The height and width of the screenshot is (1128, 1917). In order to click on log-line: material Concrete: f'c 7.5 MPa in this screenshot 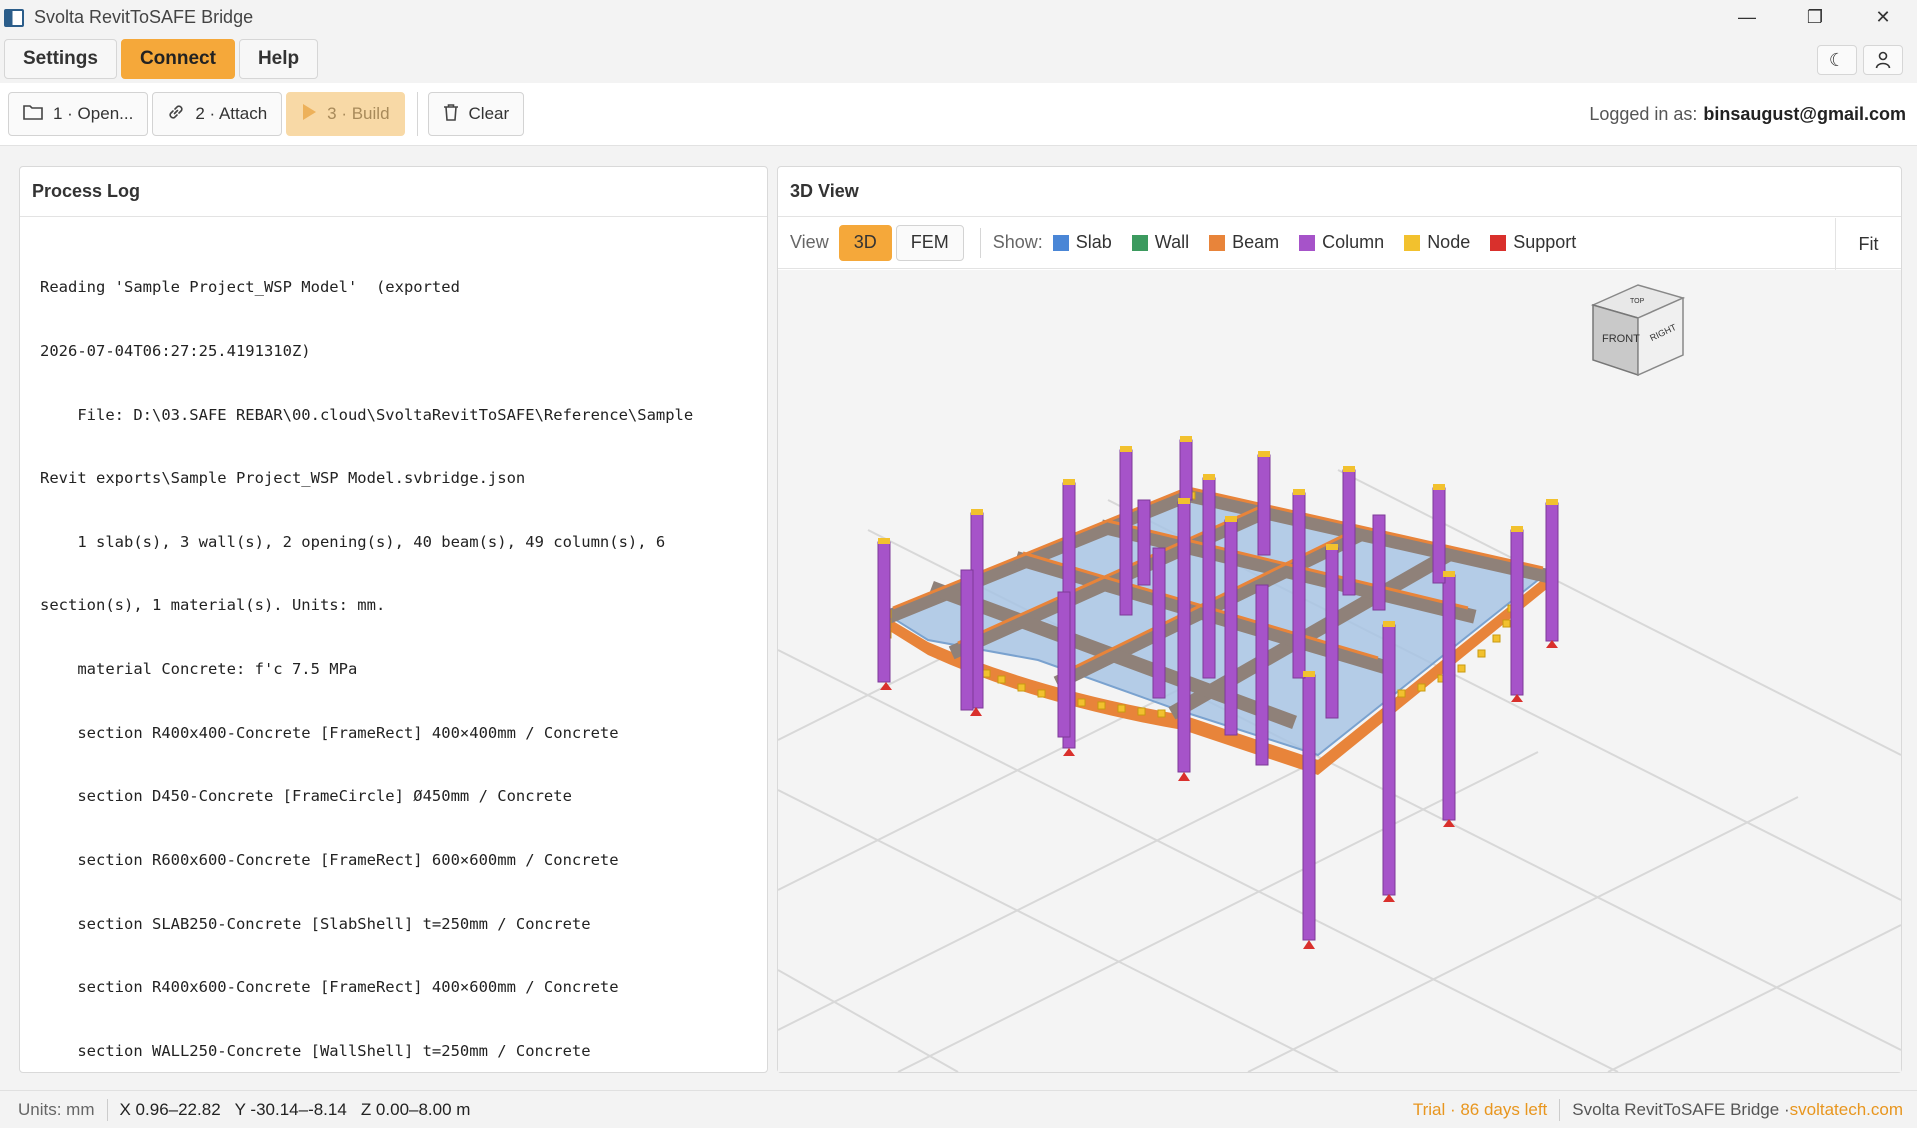, I will do `click(199, 669)`.